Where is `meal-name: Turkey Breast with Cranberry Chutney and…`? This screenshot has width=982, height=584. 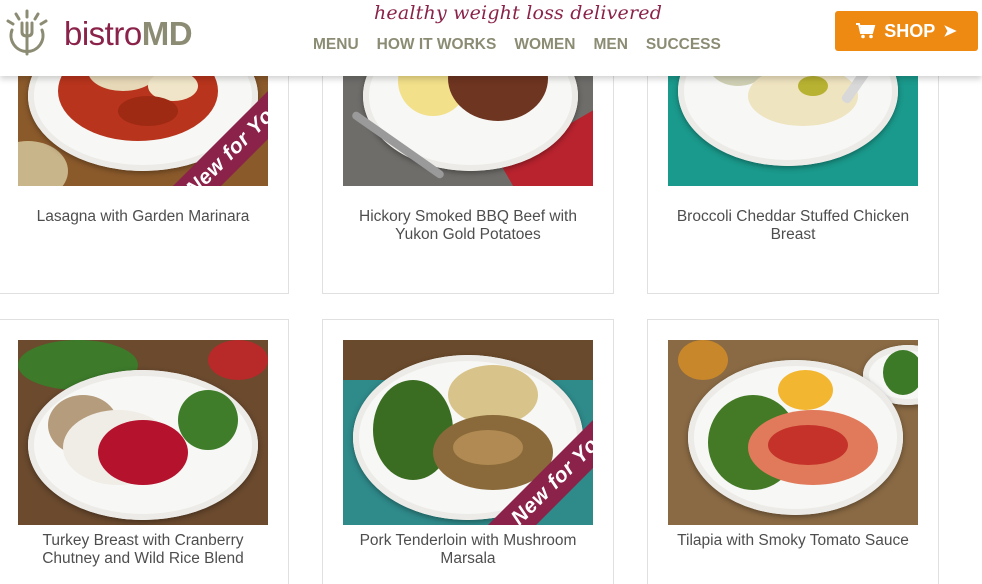
meal-name: Turkey Breast with Cranberry Chutney and… is located at coordinates (143, 550).